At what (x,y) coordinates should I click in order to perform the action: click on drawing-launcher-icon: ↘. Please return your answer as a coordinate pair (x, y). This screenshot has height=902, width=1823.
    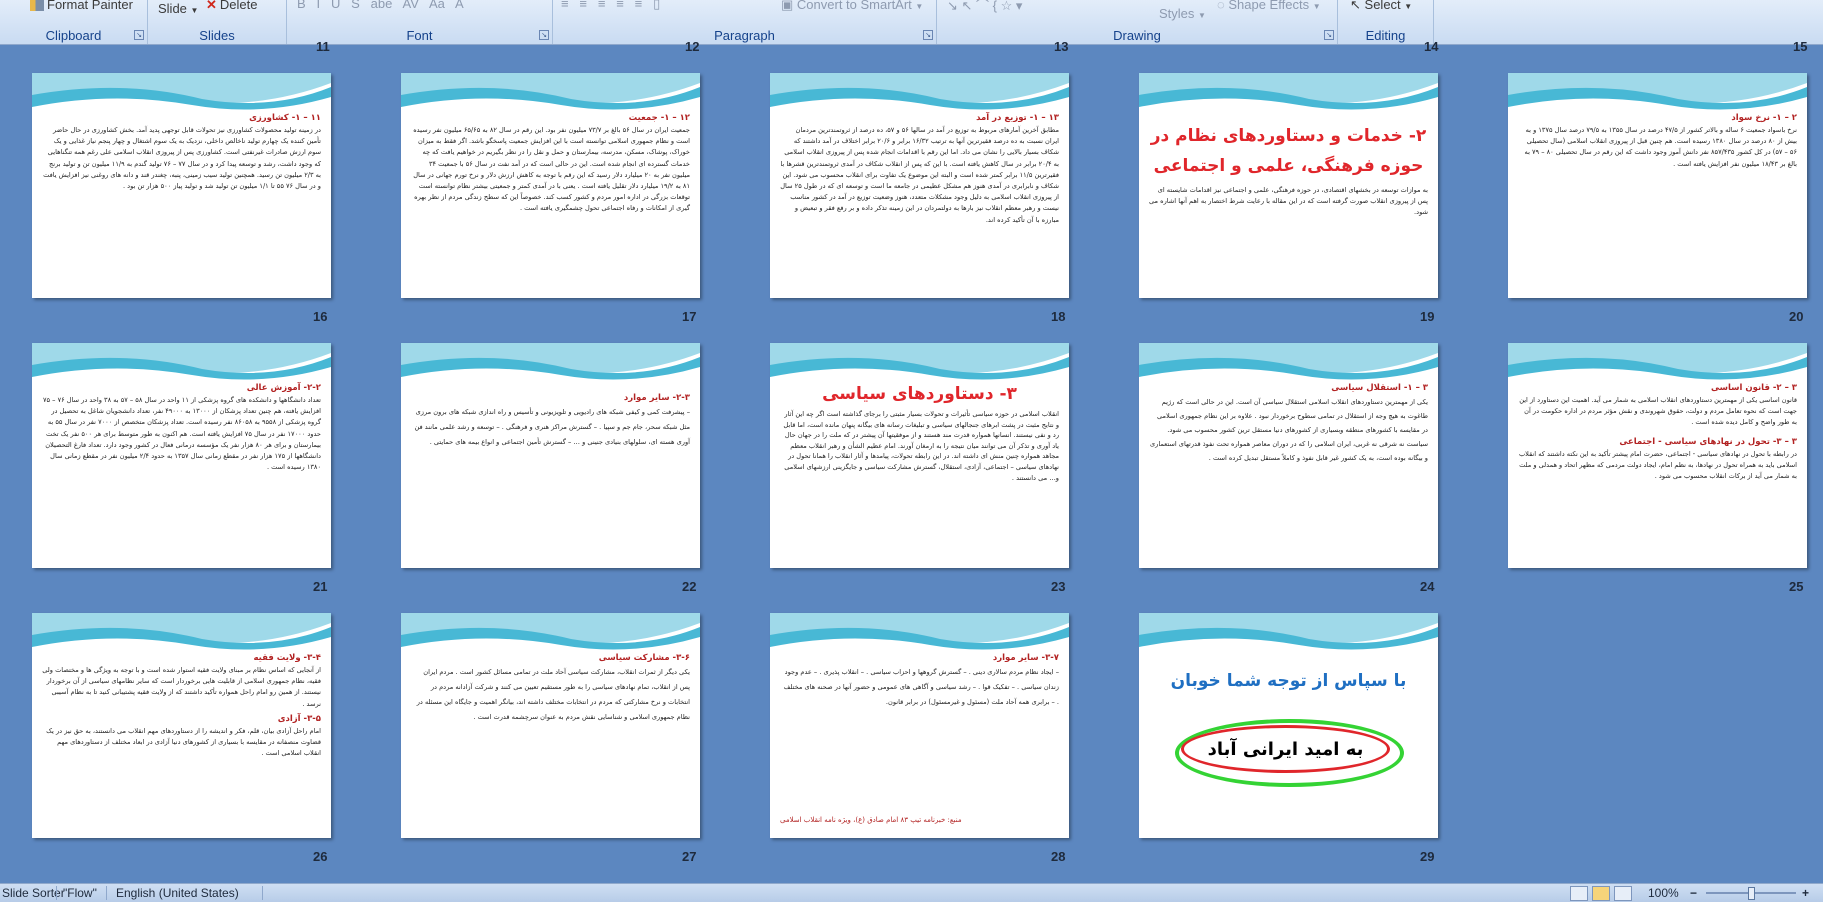
    Looking at the image, I should click on (1329, 35).